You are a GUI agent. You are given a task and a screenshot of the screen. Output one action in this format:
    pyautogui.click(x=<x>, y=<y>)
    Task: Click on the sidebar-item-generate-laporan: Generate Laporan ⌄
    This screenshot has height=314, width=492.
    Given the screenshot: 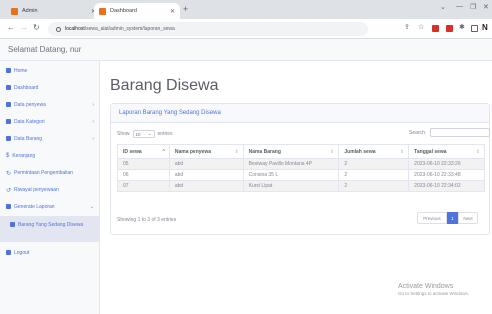 What is the action you would take?
    pyautogui.click(x=50, y=206)
    